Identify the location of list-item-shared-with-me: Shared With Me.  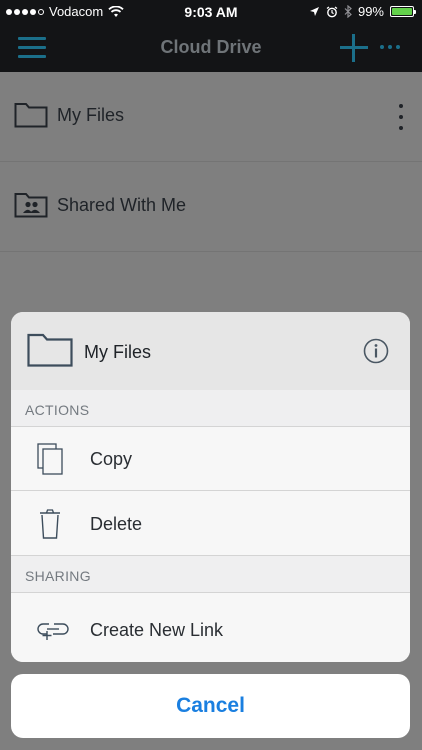
(211, 207).